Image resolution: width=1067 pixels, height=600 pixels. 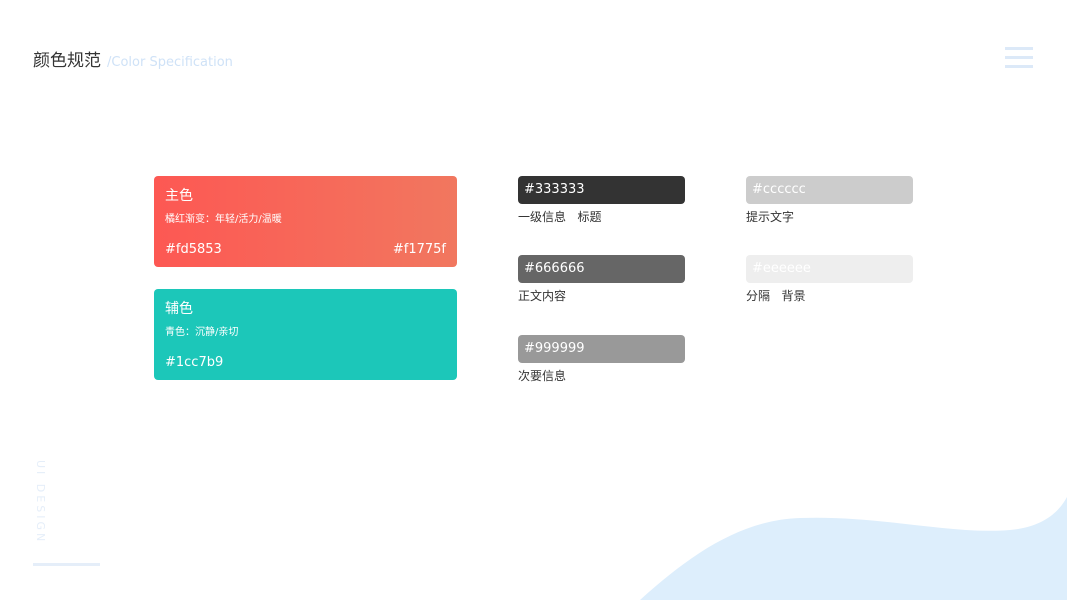 What do you see at coordinates (601, 269) in the screenshot?
I see `swatch-666666: #666666` at bounding box center [601, 269].